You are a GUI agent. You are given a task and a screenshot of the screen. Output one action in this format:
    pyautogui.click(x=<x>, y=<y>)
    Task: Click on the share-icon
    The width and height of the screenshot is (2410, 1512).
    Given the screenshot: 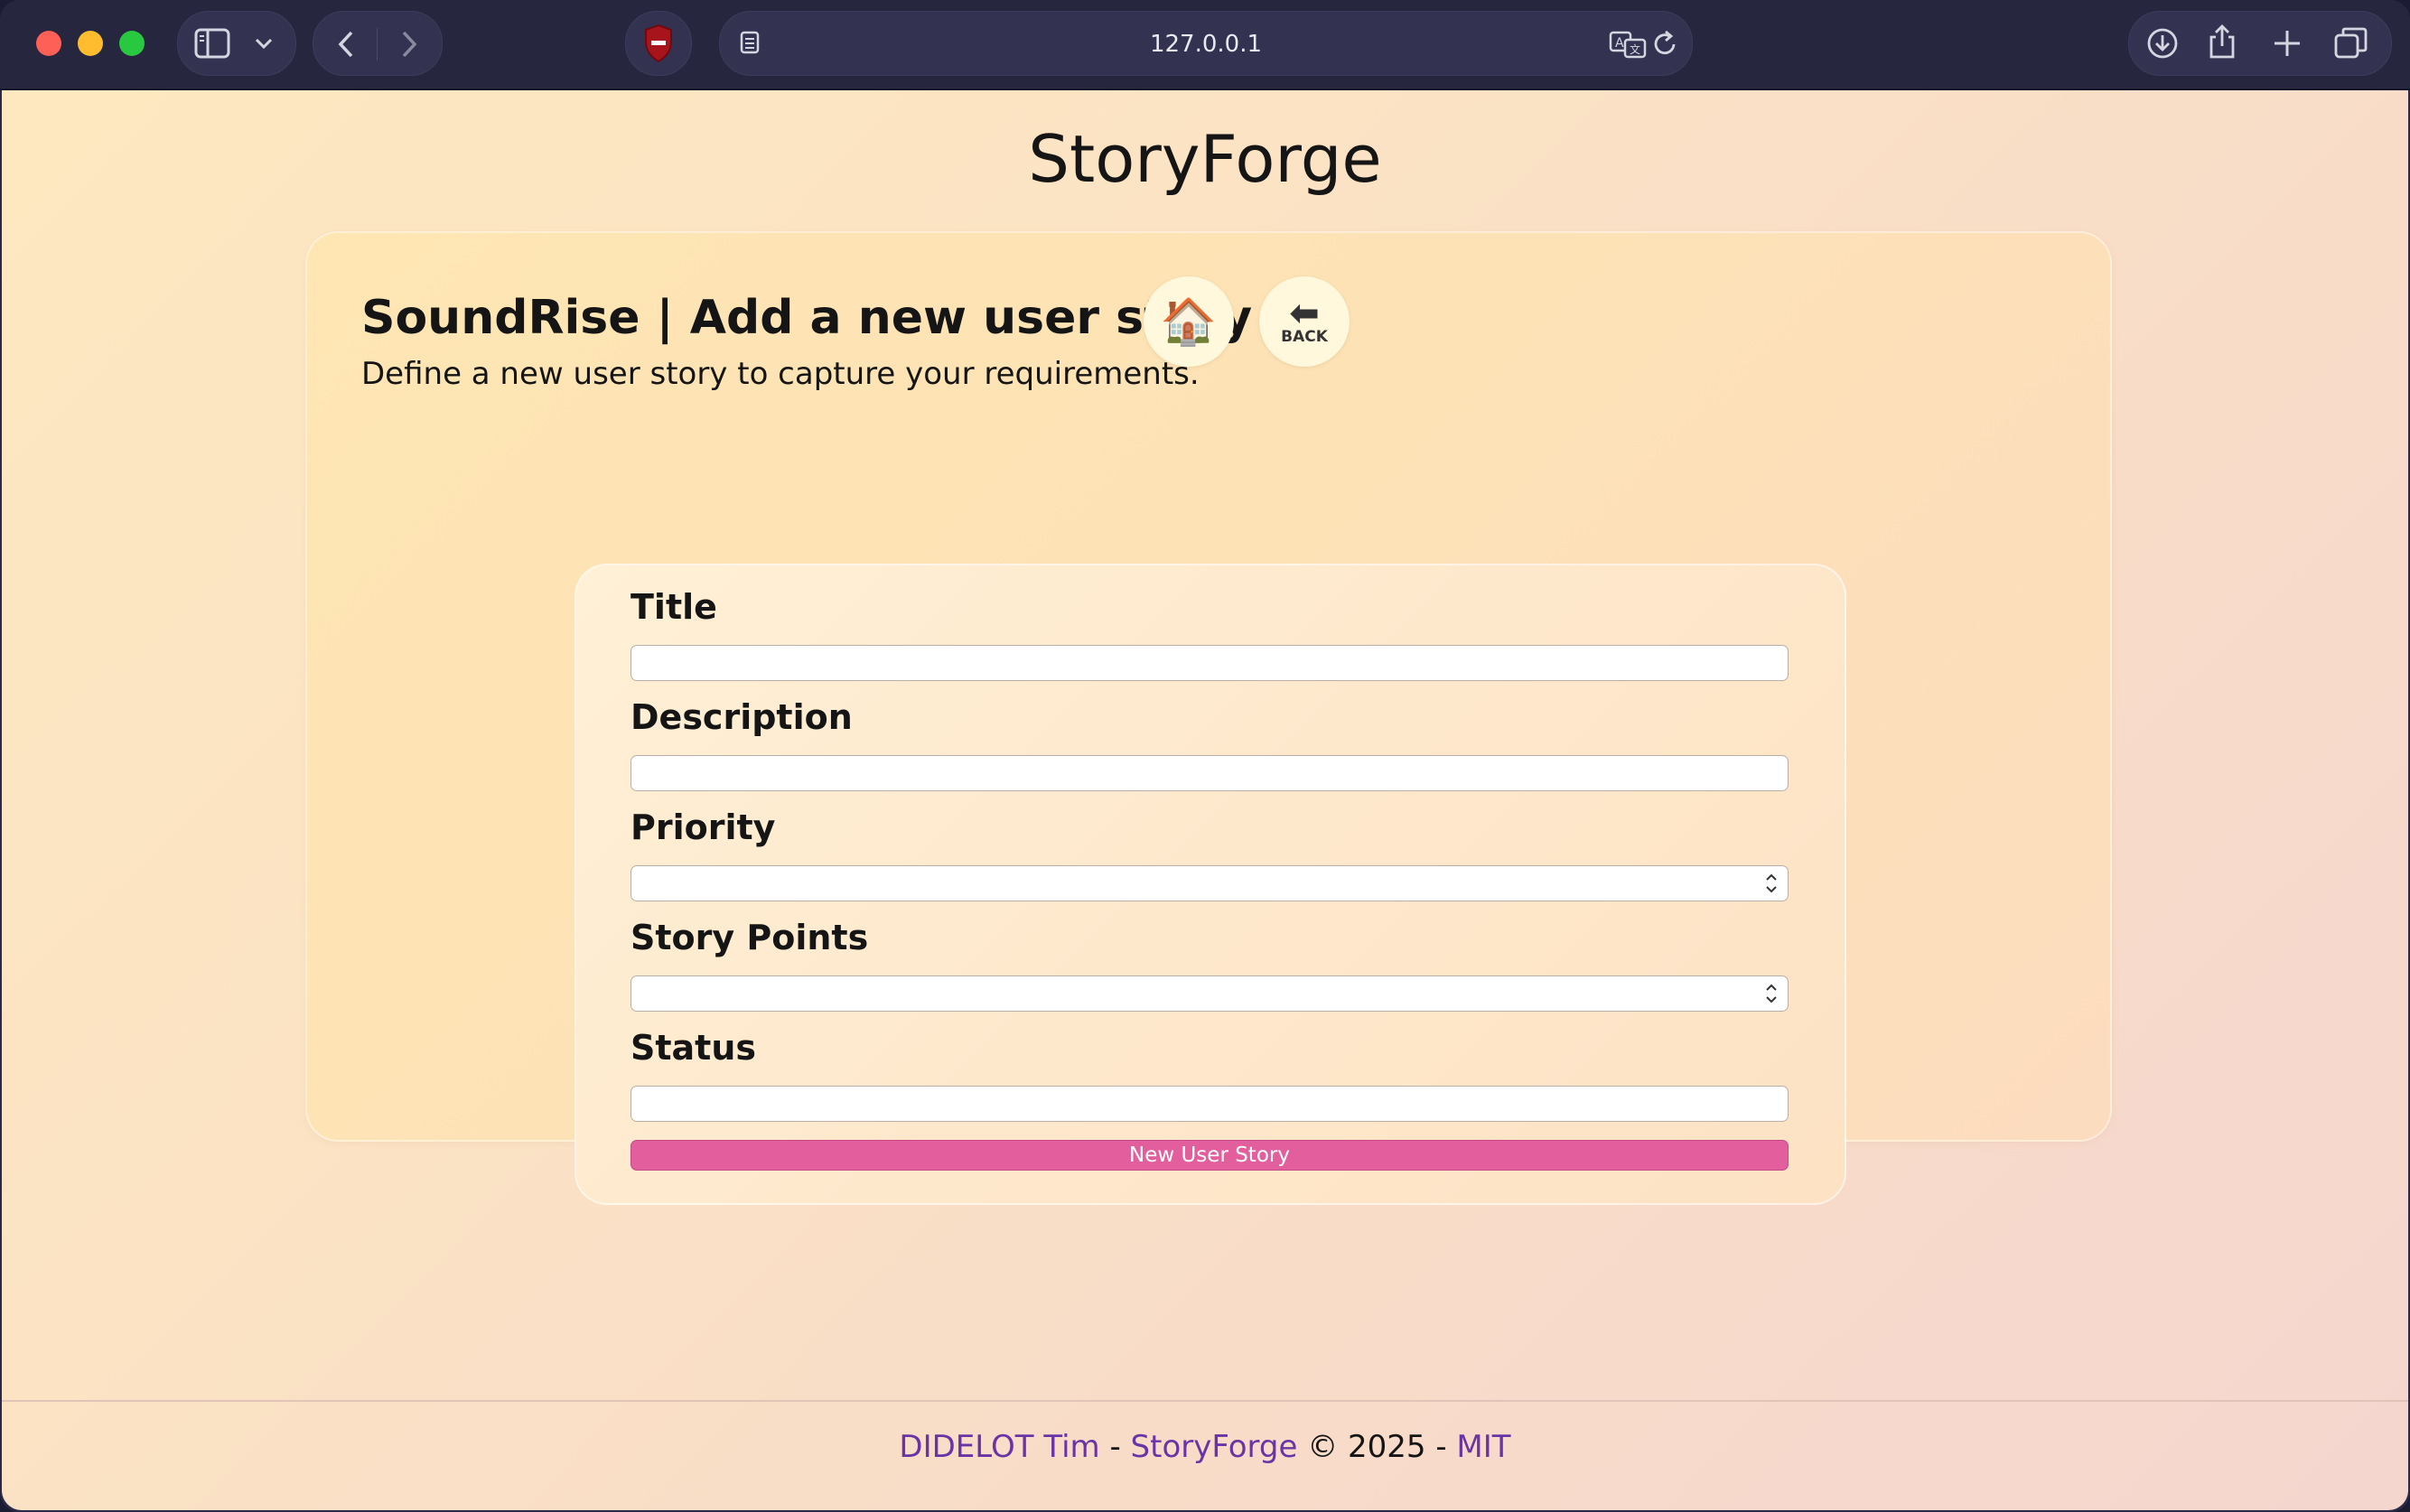 What is the action you would take?
    pyautogui.click(x=2222, y=42)
    